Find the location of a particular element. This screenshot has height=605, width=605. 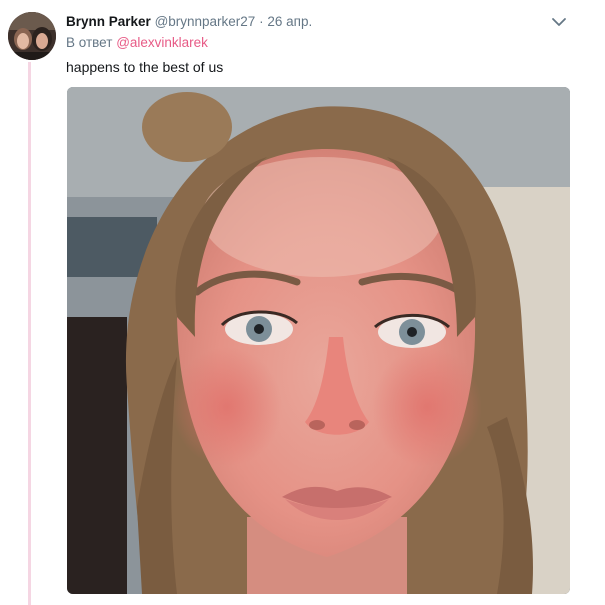

display-name: Brynn Parker is located at coordinates (108, 21).